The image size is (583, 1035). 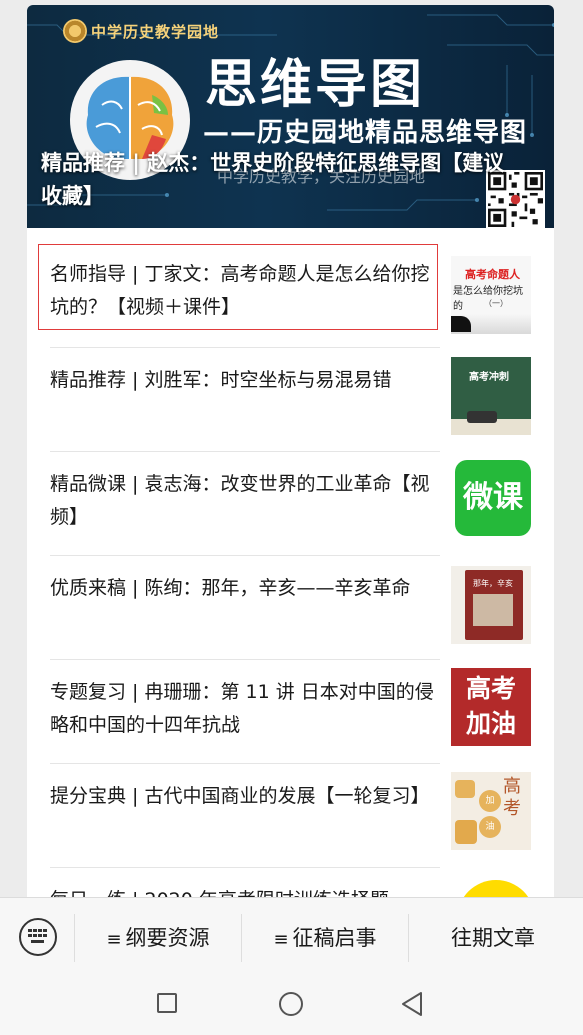 What do you see at coordinates (38, 937) in the screenshot?
I see `keyboard-icon` at bounding box center [38, 937].